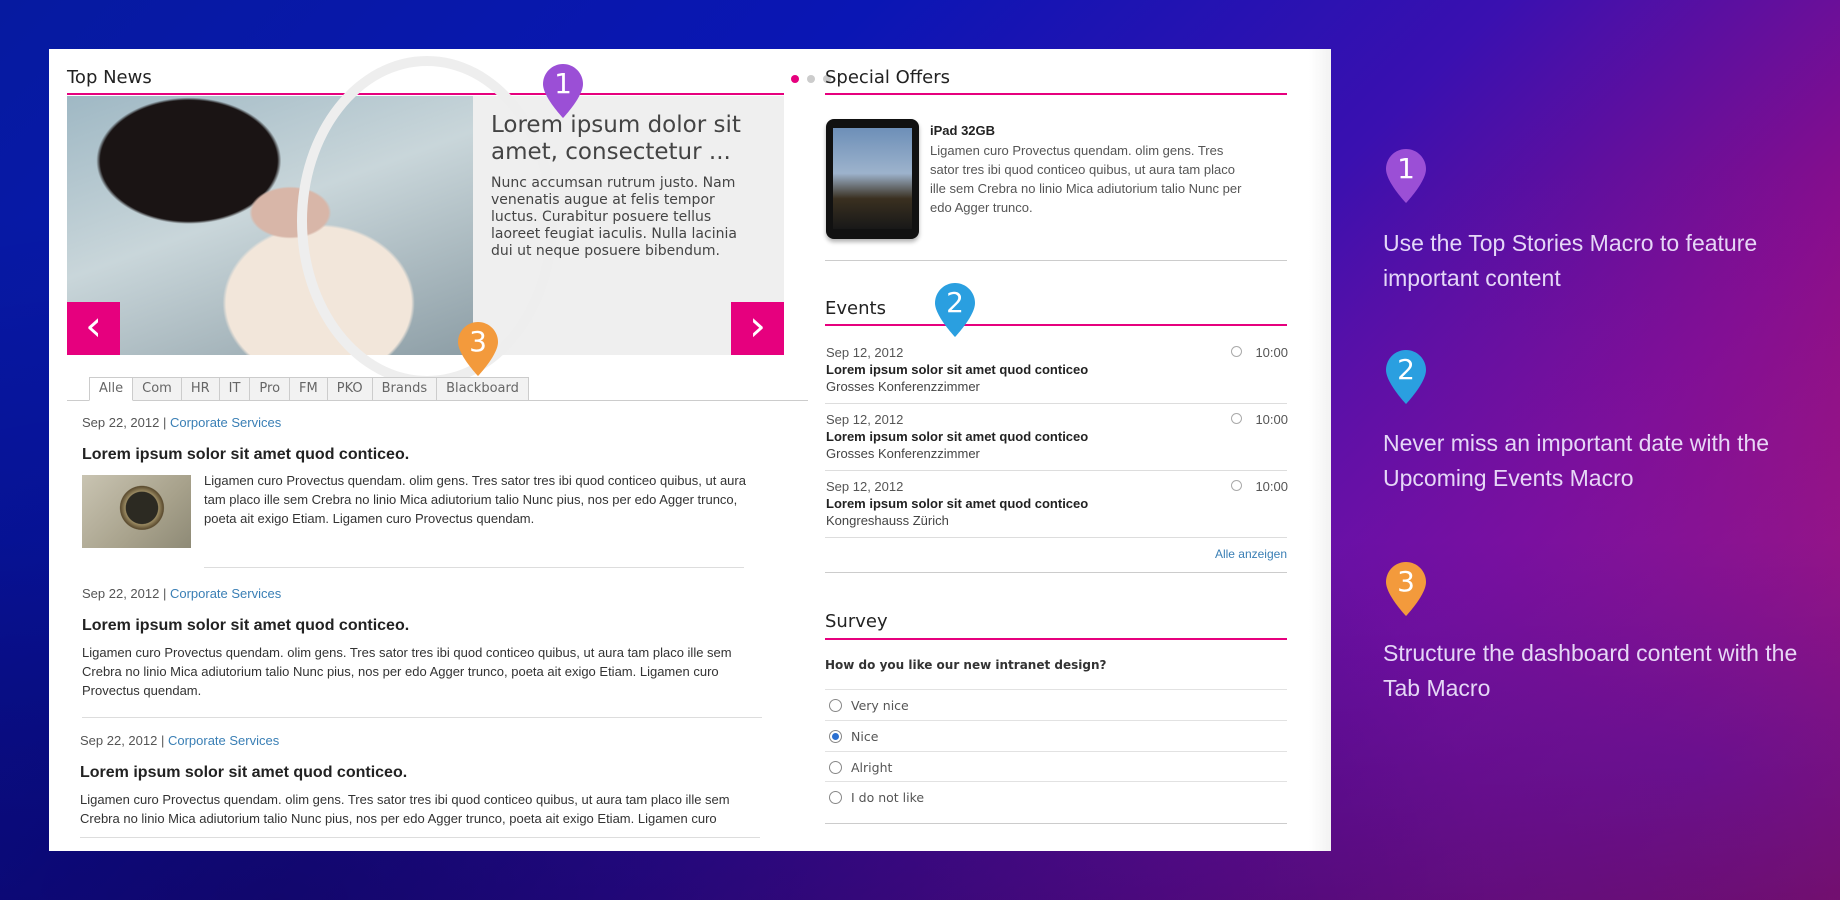  Describe the element at coordinates (1056, 766) in the screenshot. I see `survey-option-alright: Alright` at that location.